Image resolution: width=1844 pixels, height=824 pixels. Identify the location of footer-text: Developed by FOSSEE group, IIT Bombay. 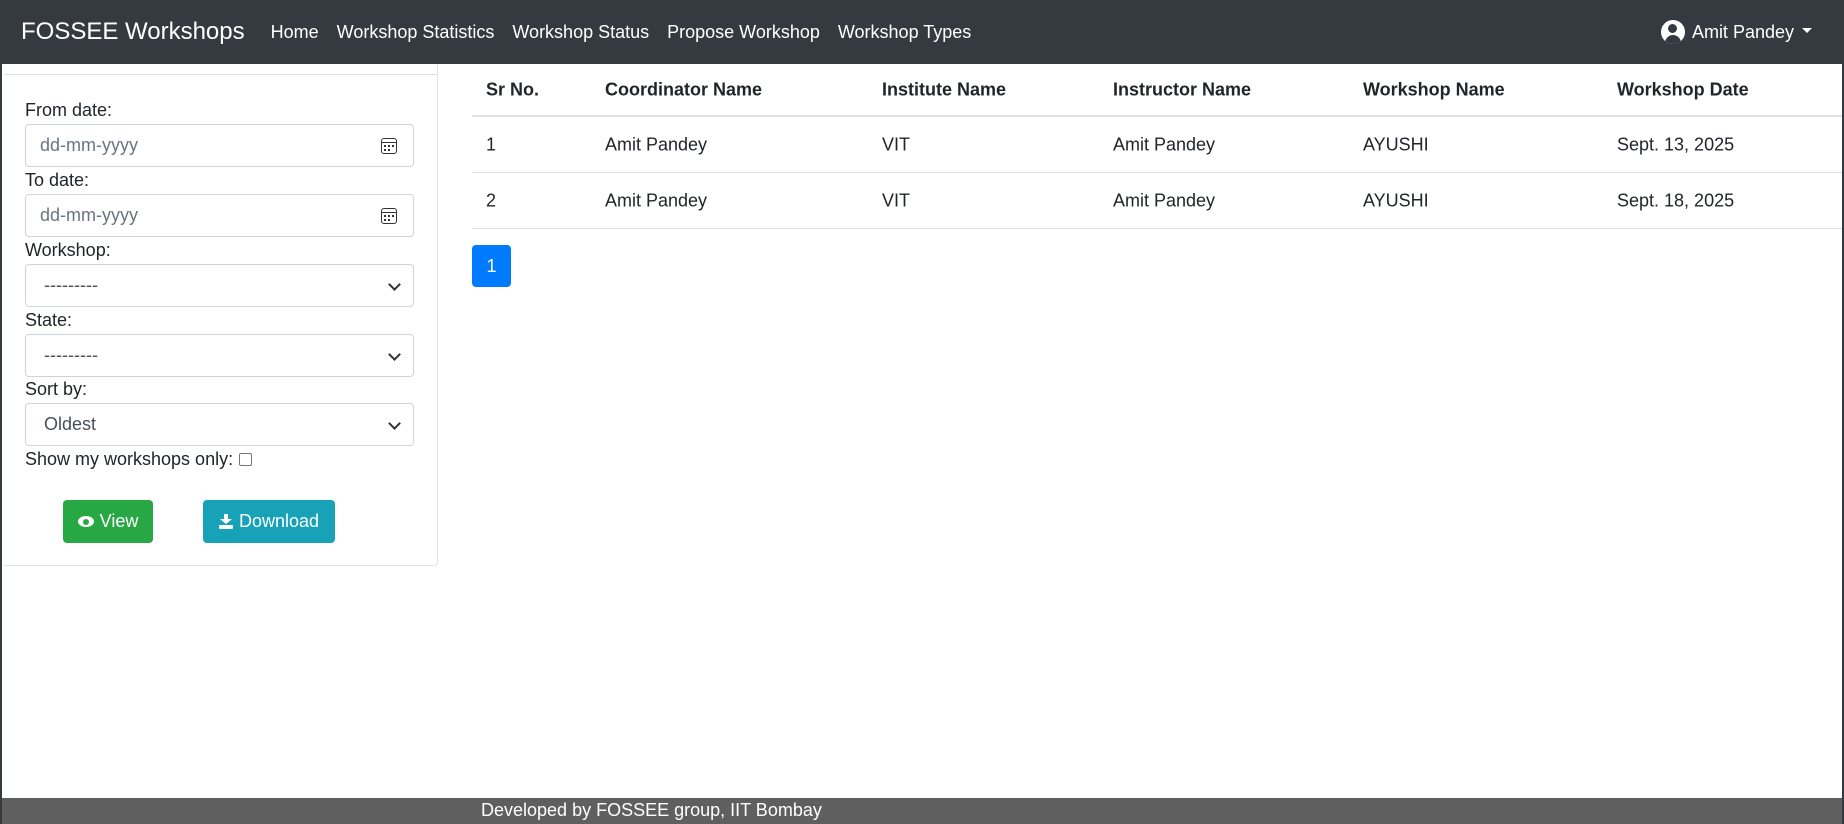
(651, 810).